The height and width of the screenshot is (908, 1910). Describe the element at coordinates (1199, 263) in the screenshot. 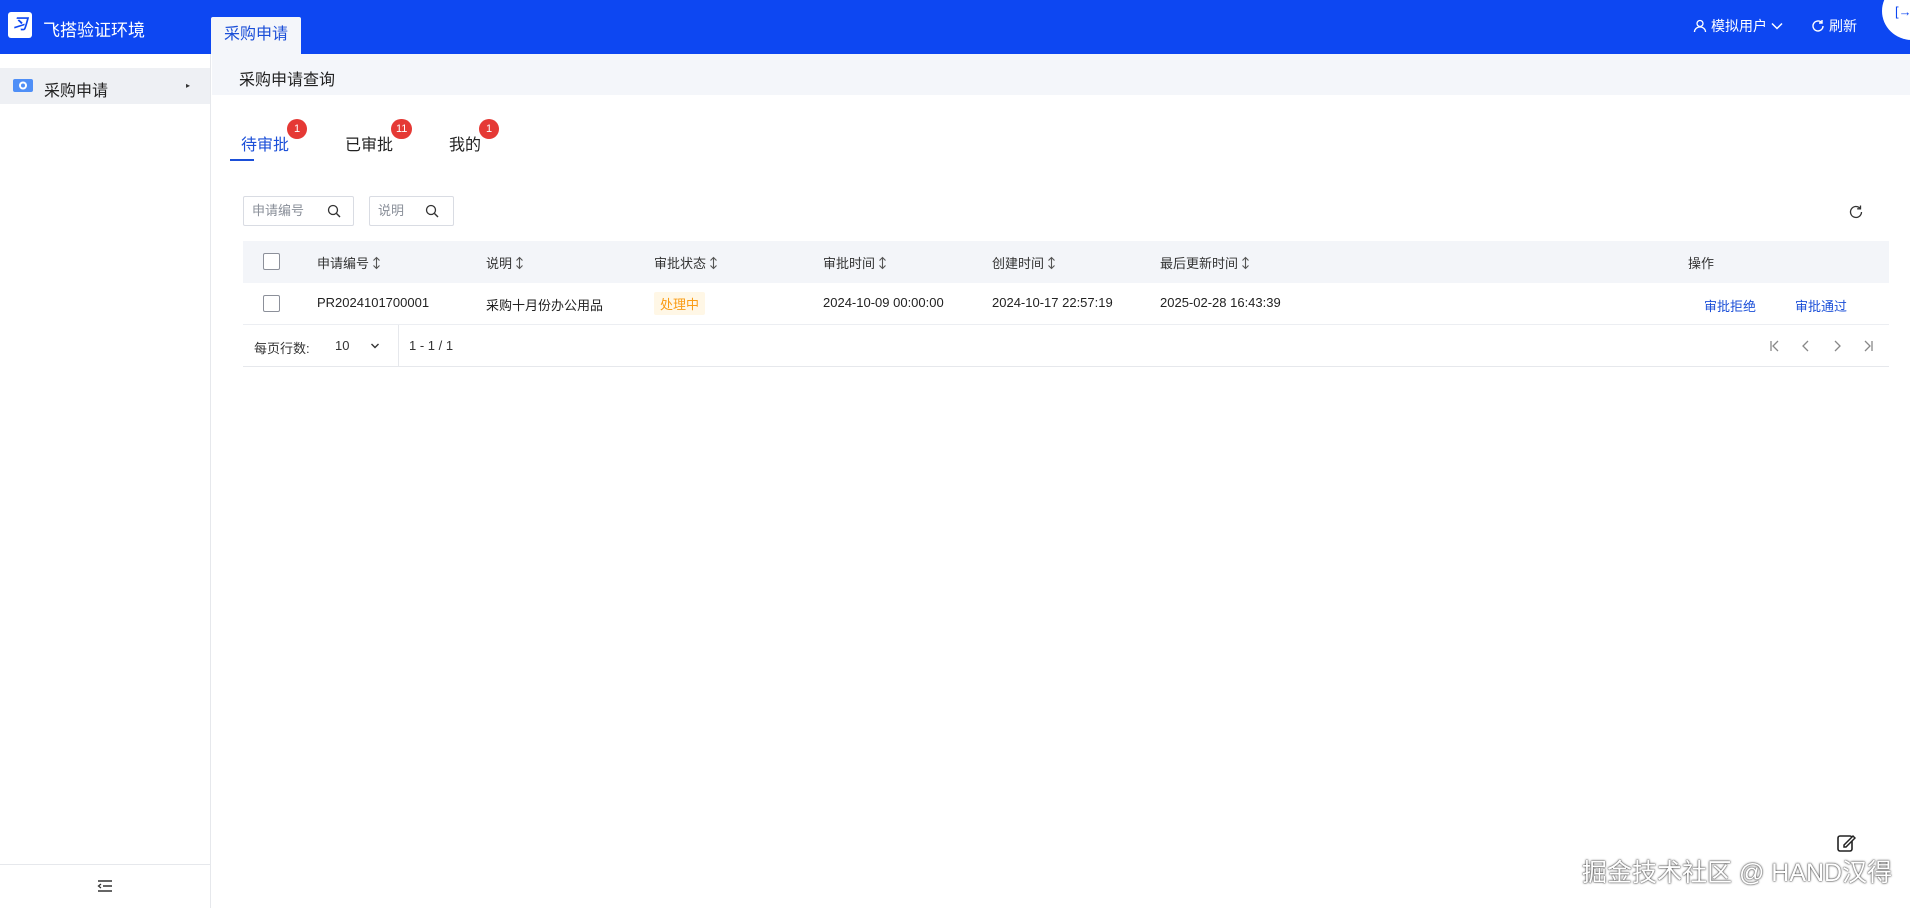

I see `column-label: 最后更新时间` at that location.